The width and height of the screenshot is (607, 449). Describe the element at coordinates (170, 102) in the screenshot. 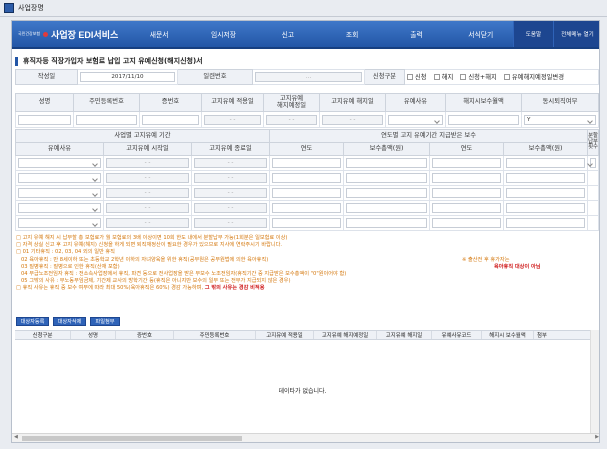

I see `col-card-no: 증번호` at that location.